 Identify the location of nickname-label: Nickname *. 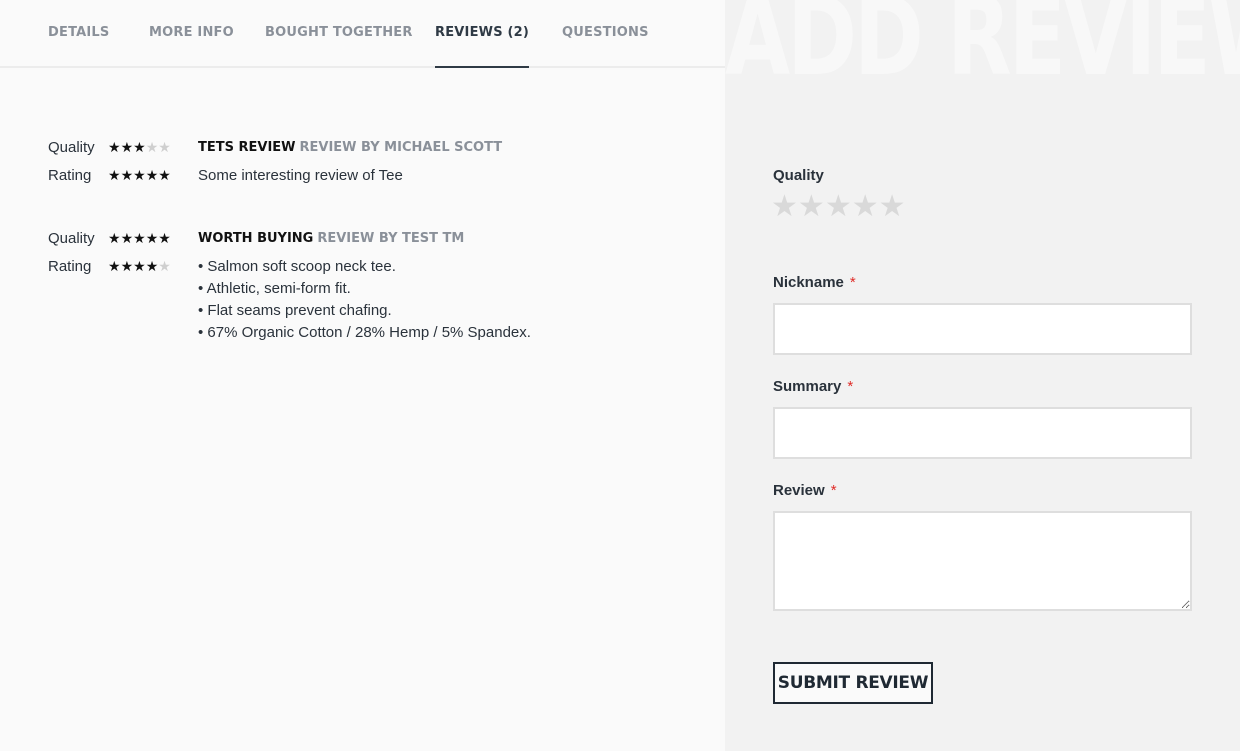
(814, 282).